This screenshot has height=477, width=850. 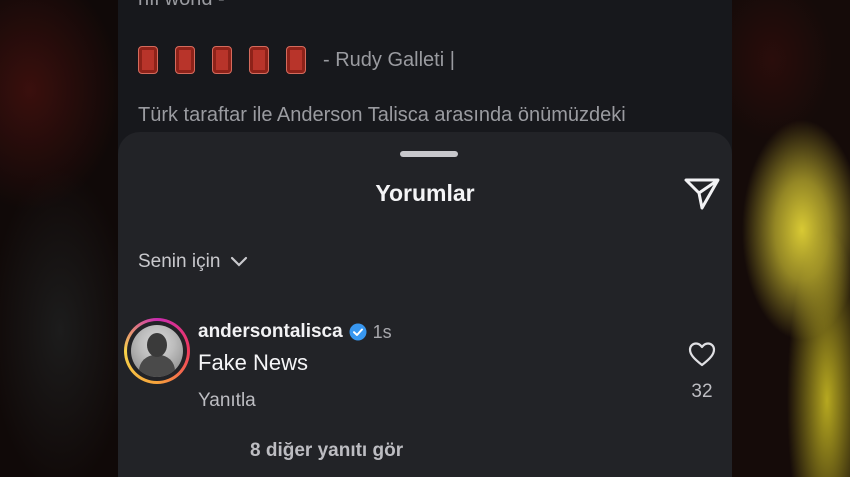 What do you see at coordinates (358, 332) in the screenshot?
I see `verified-badge-icon` at bounding box center [358, 332].